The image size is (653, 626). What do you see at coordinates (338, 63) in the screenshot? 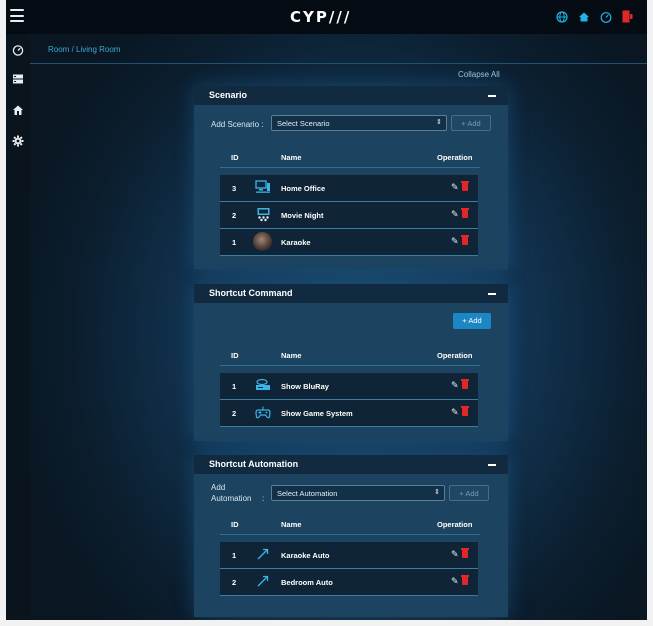
I see `breadcrumb-divider` at bounding box center [338, 63].